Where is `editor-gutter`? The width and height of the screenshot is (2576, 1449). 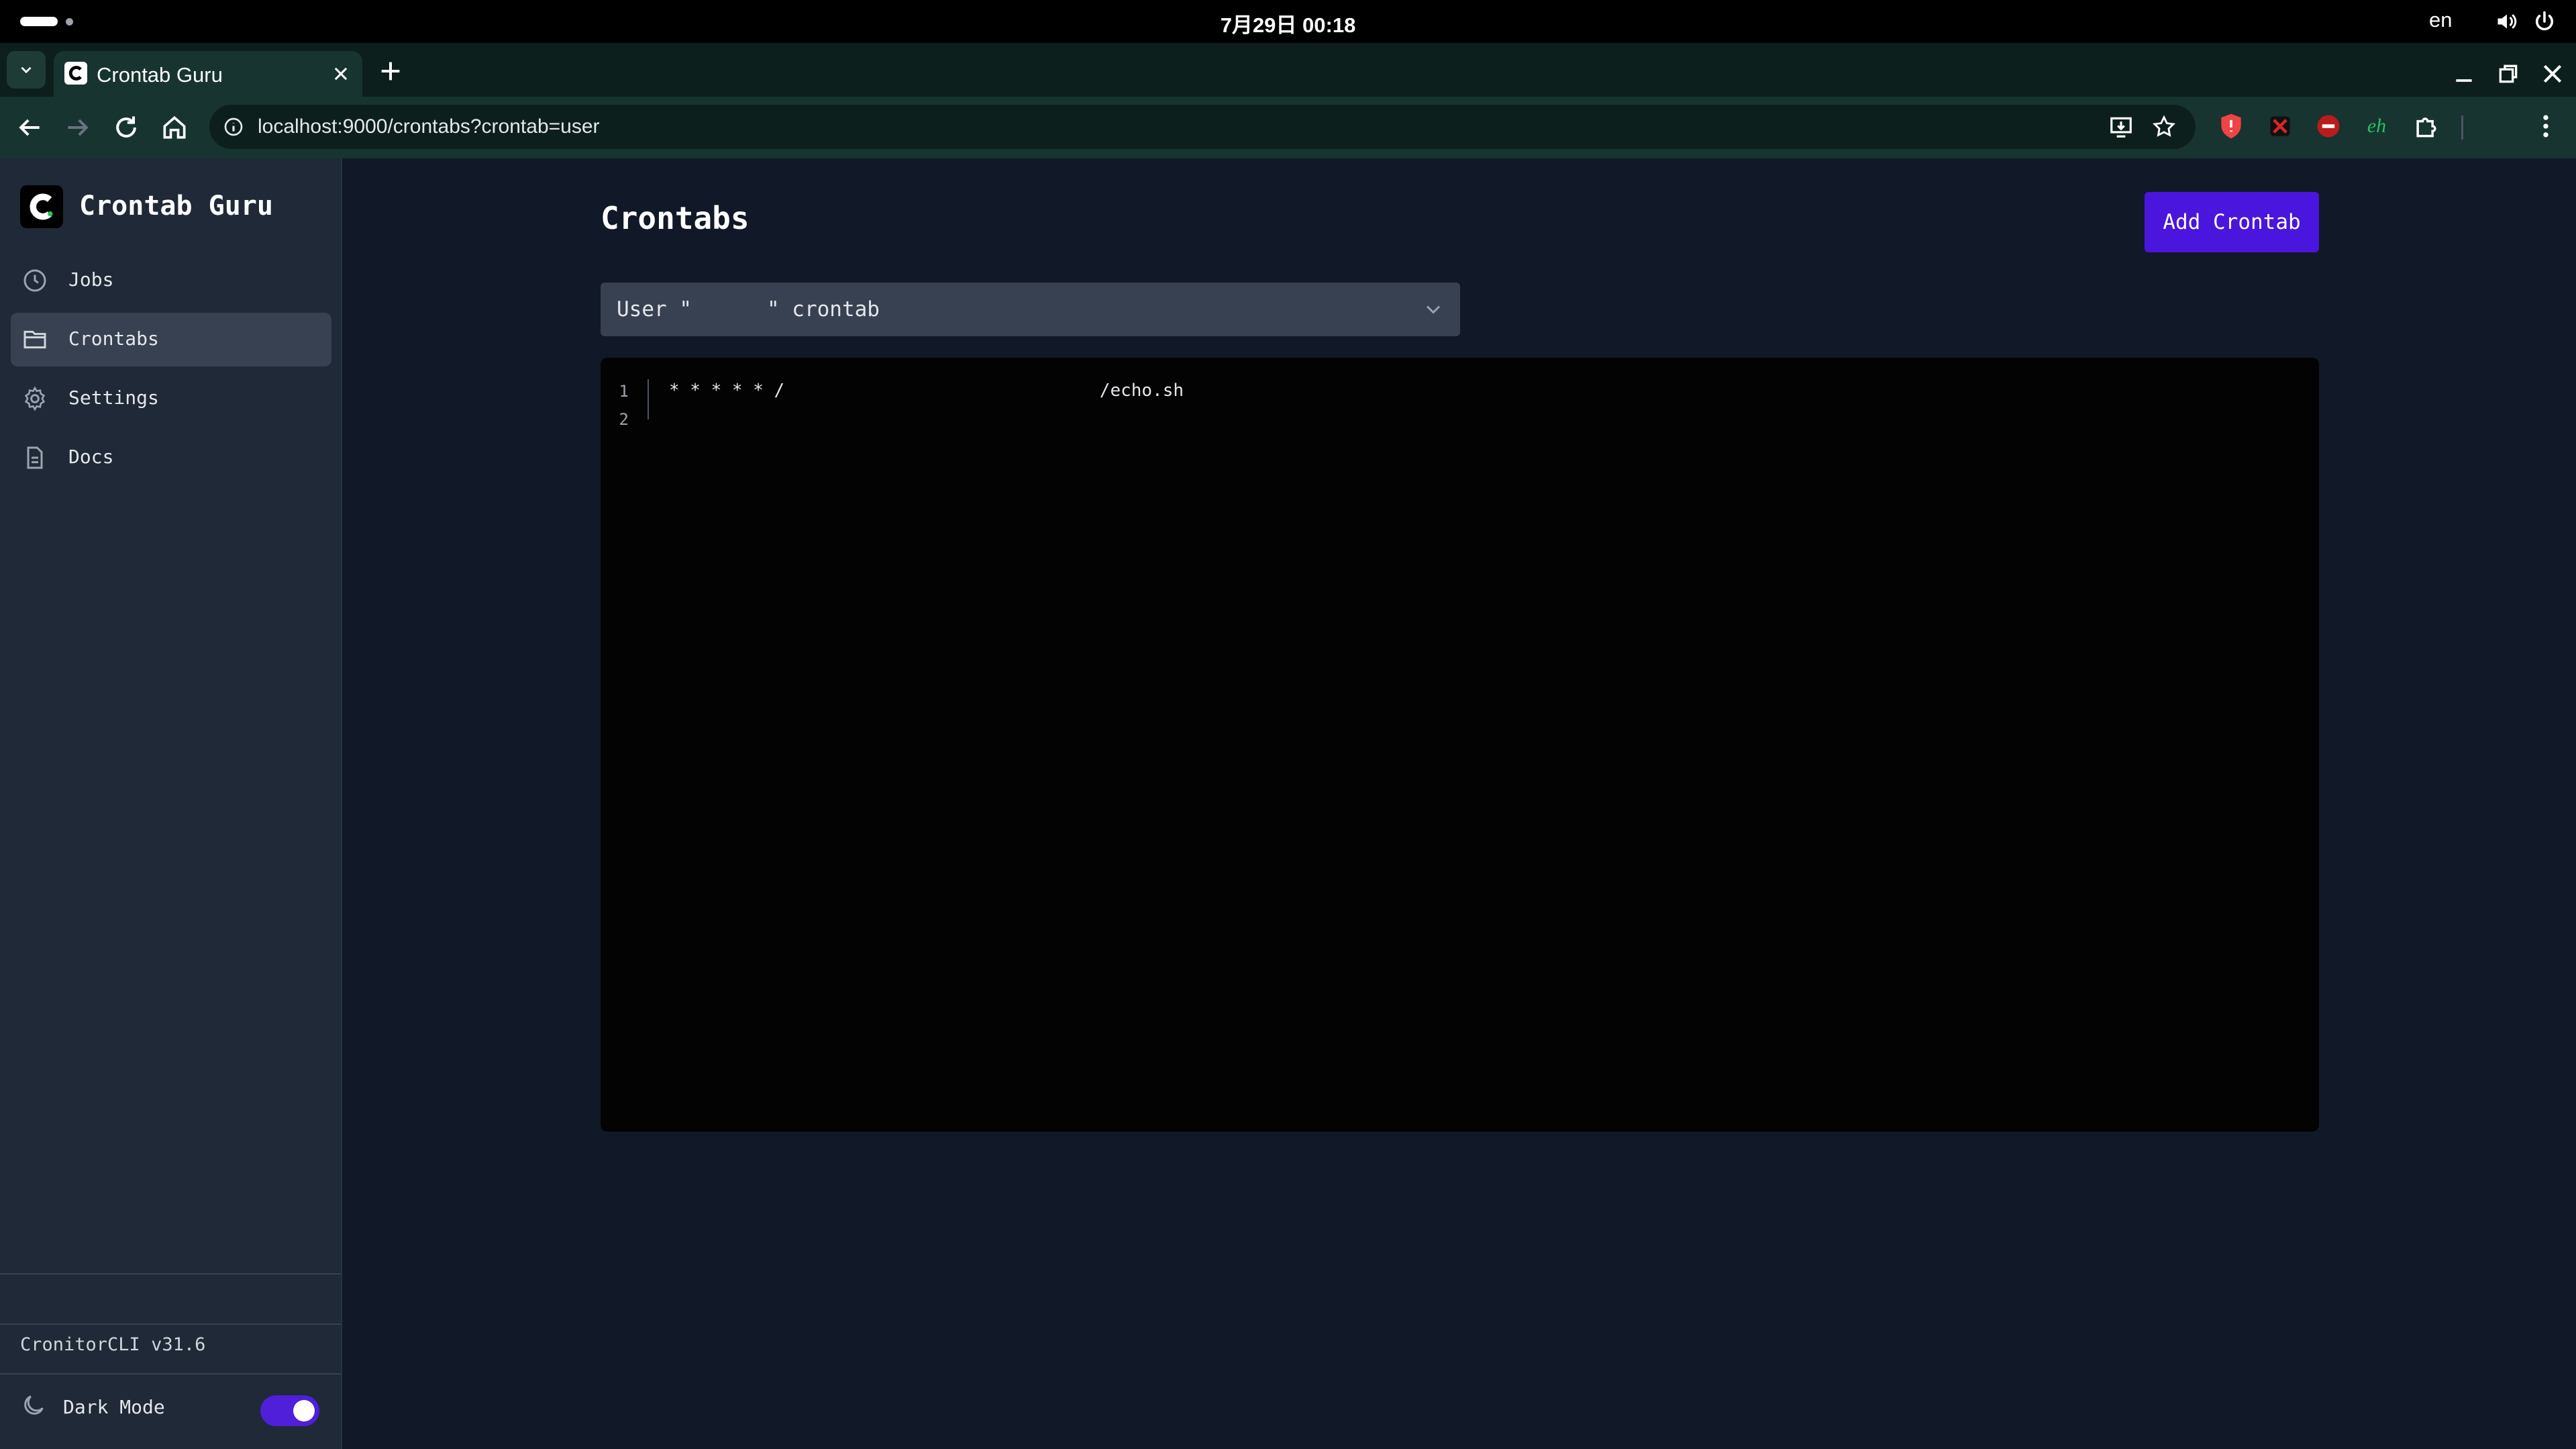 editor-gutter is located at coordinates (648, 399).